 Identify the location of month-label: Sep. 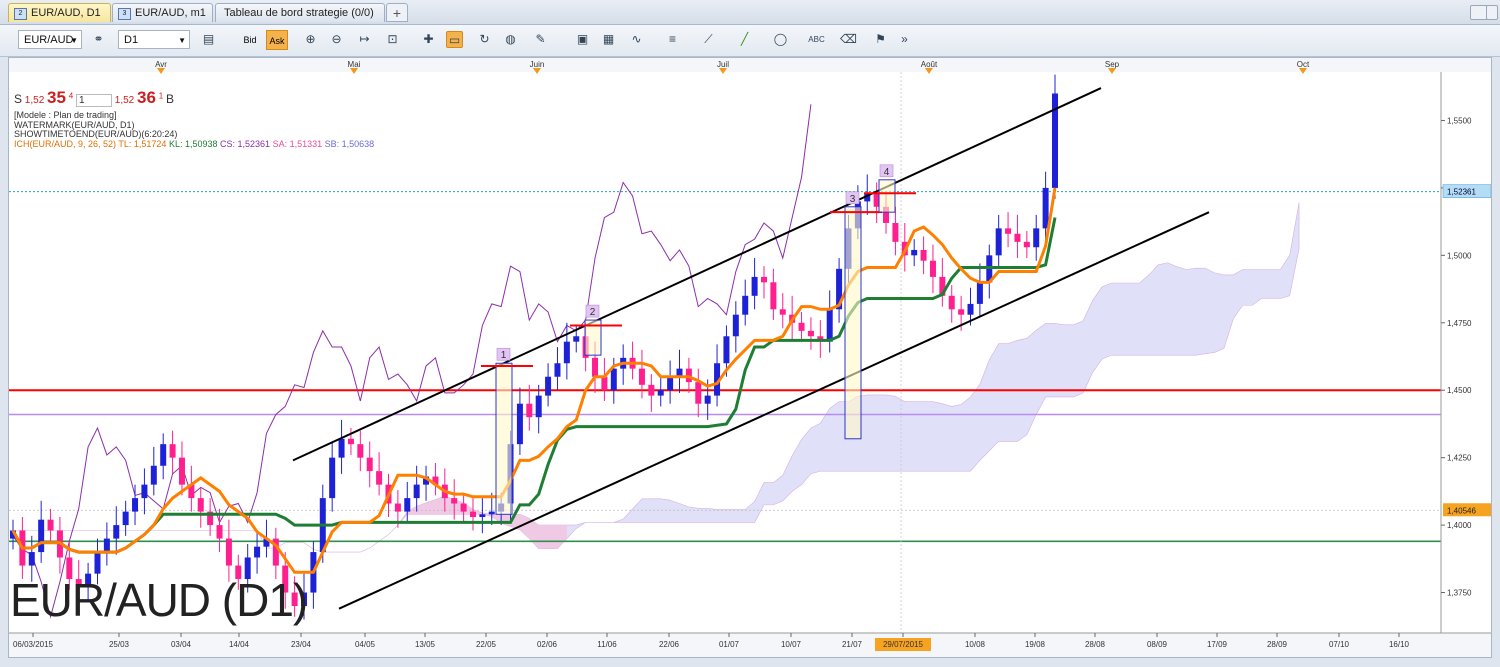
(1112, 64).